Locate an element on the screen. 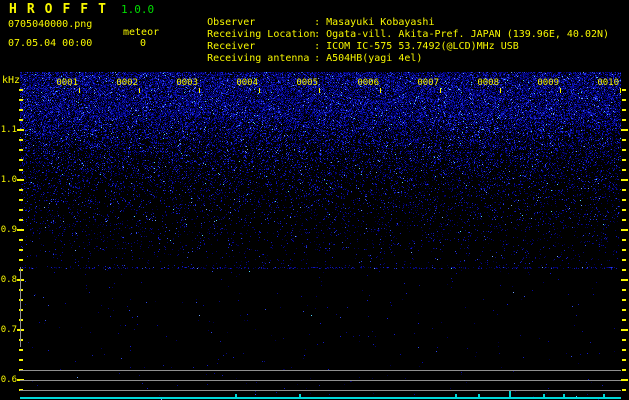 Image resolution: width=629 pixels, height=400 pixels. freq-tick-label: 0.6 is located at coordinates (8, 380).